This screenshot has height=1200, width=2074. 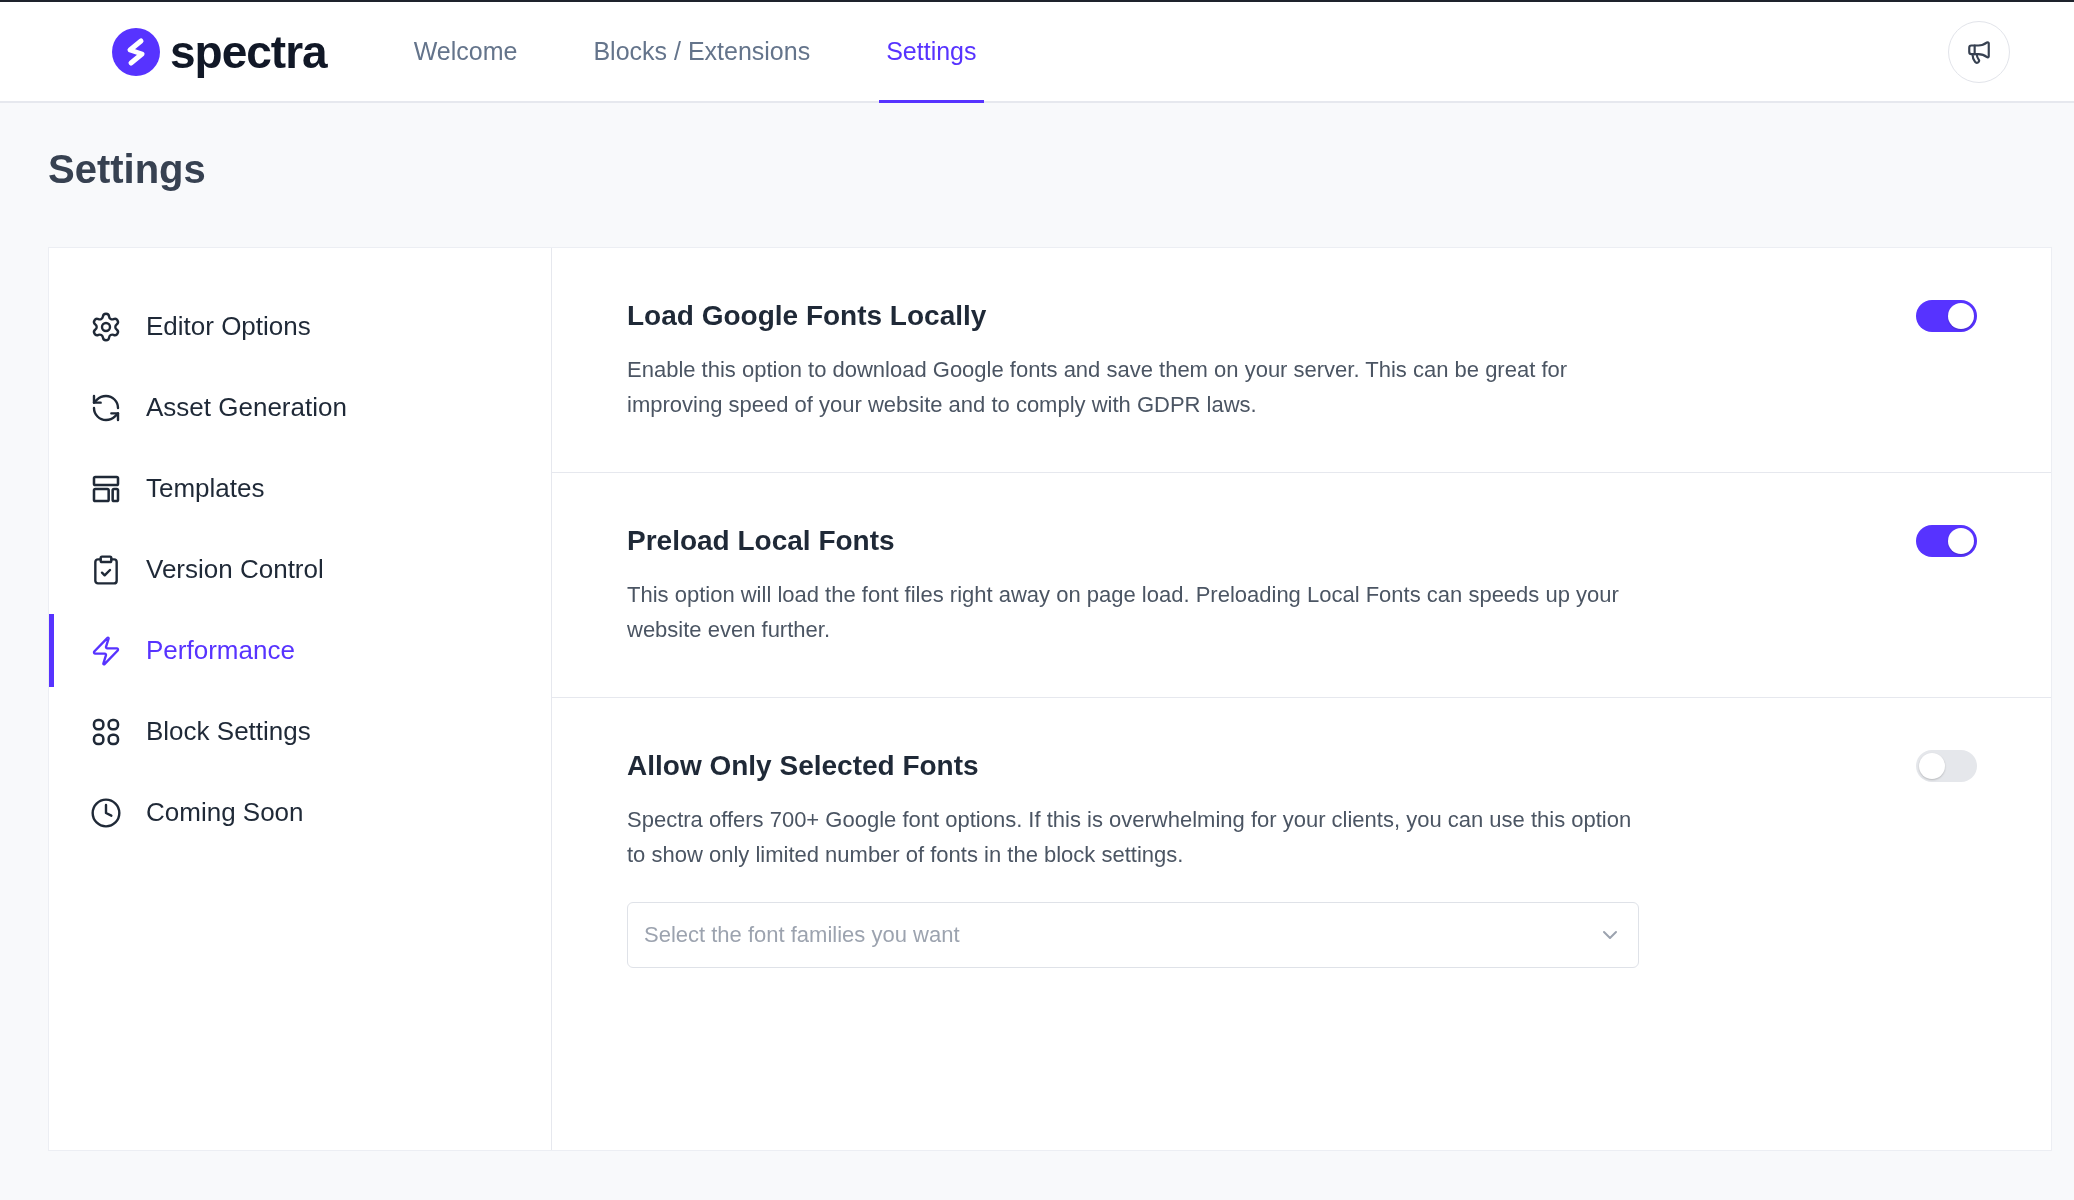 What do you see at coordinates (1130, 837) in the screenshot?
I see `setting-description: Spectra offers 700+ Google font options. If this is overwhelming for your clients, you can use this option to show only limited number of fonts in the block settings.` at bounding box center [1130, 837].